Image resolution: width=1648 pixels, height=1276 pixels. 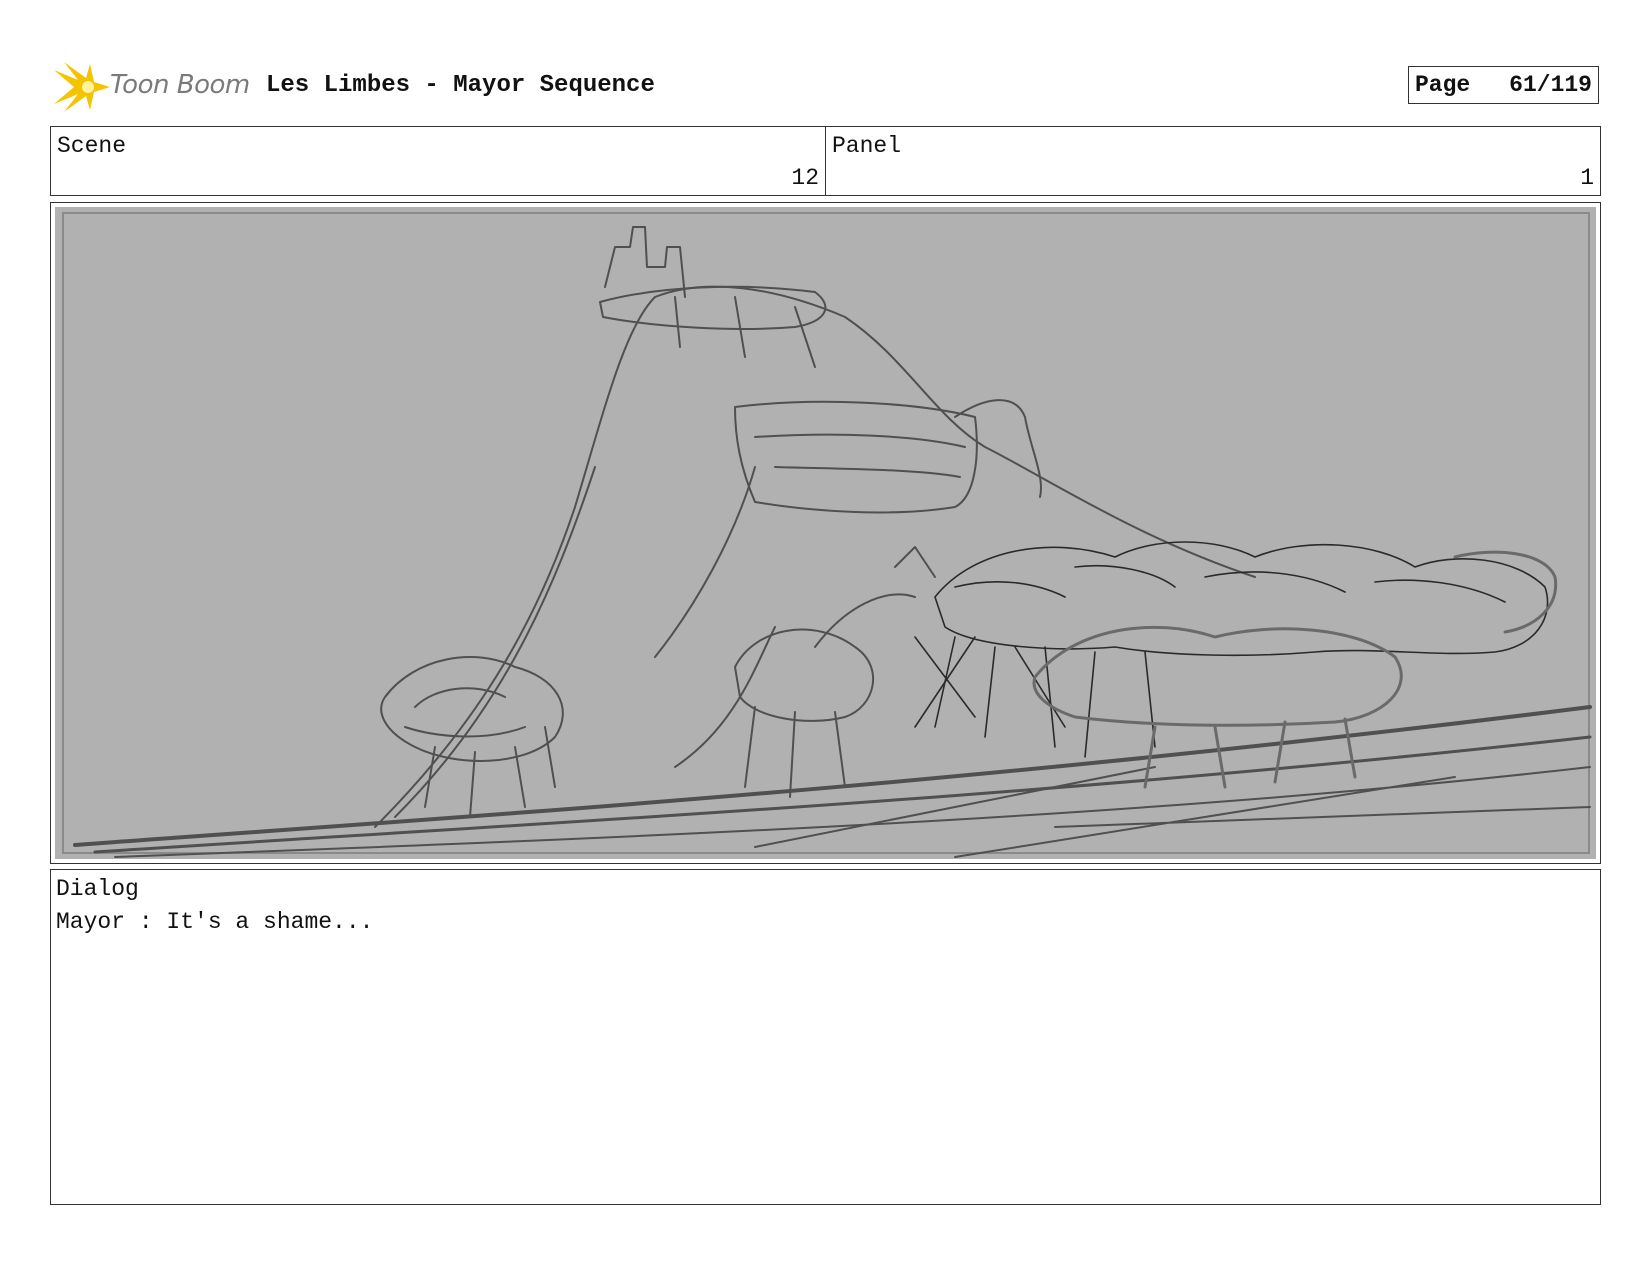 What do you see at coordinates (92, 146) in the screenshot?
I see `scene-label: Scene` at bounding box center [92, 146].